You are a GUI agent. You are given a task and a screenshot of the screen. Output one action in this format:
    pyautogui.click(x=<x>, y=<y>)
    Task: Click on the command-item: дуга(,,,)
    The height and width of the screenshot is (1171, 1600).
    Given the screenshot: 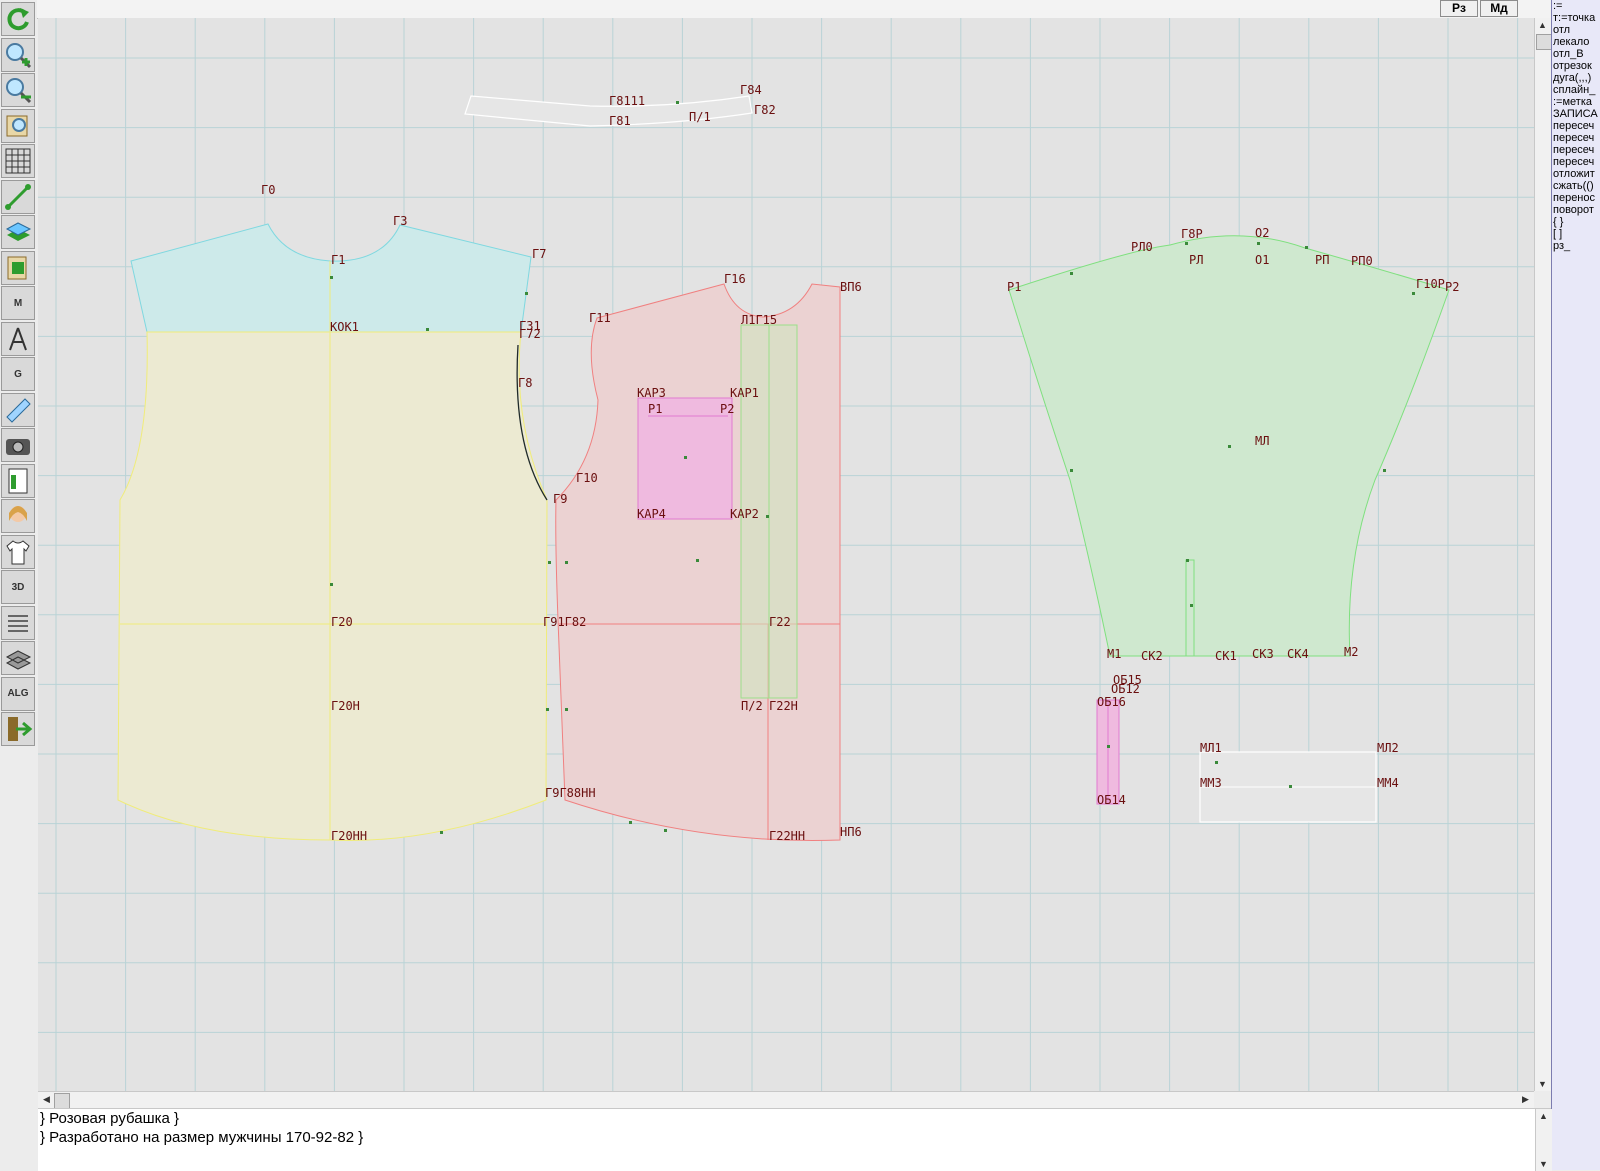 What is the action you would take?
    pyautogui.click(x=1576, y=78)
    